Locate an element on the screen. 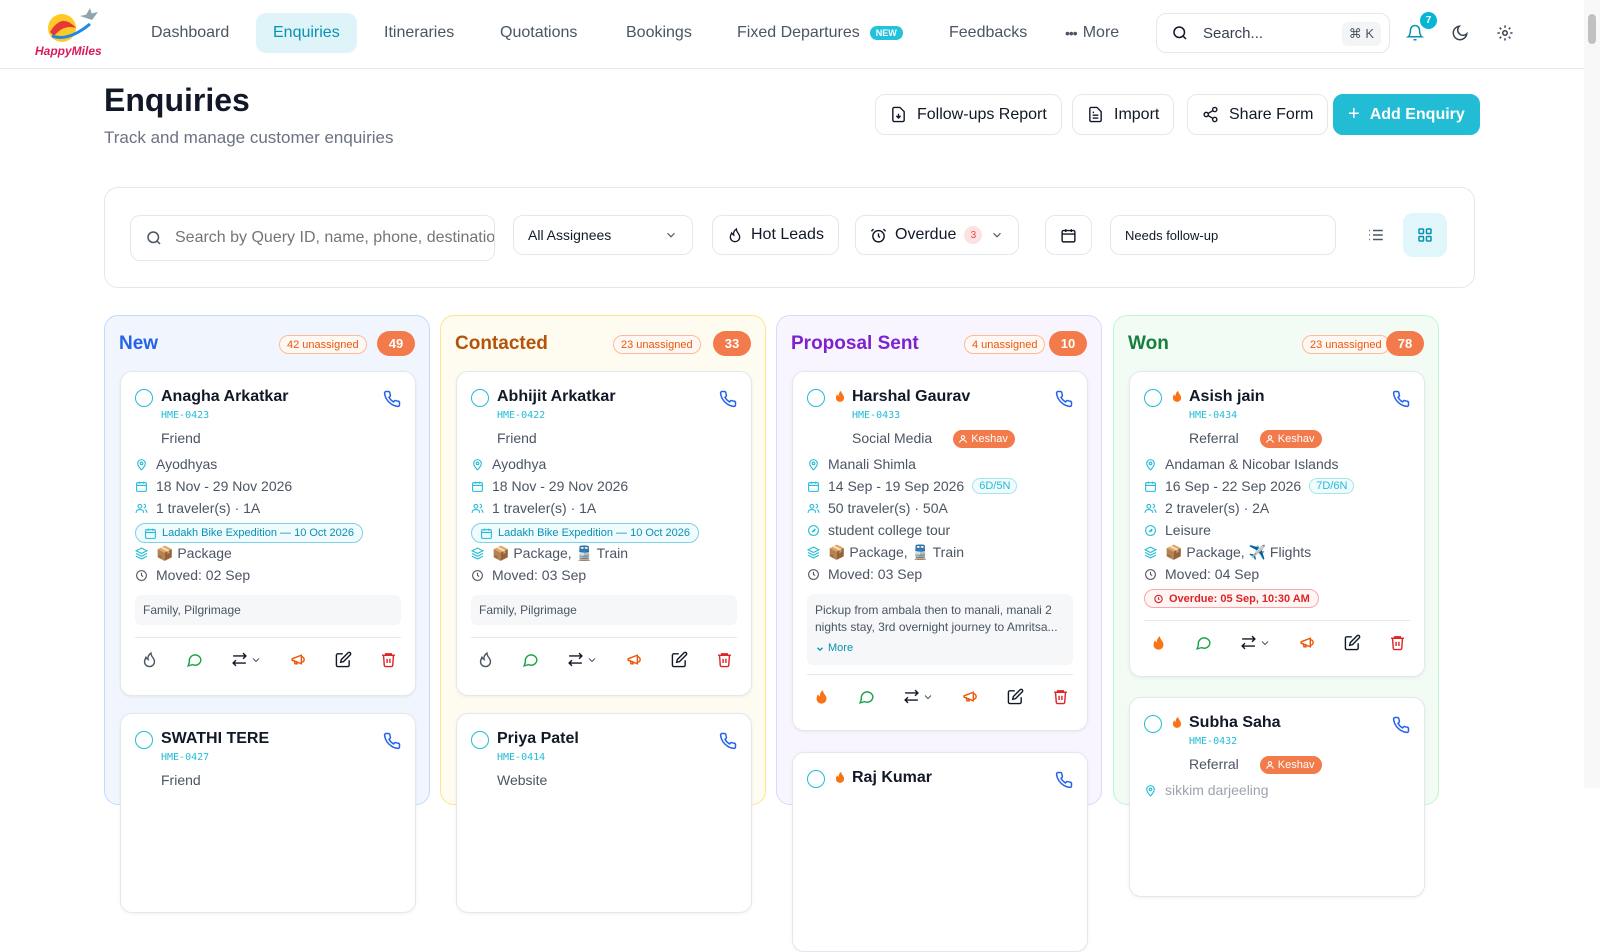  nav-quotations: Quotations is located at coordinates (538, 33).